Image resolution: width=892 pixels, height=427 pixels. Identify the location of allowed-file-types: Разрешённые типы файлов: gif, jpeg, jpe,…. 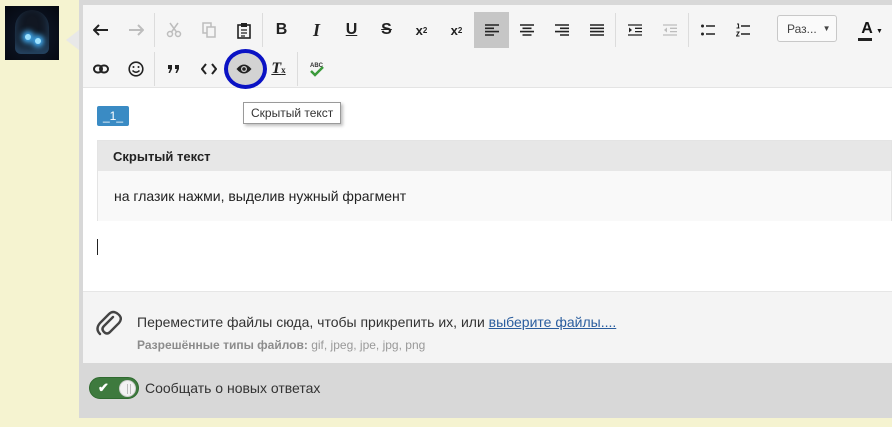
(281, 345).